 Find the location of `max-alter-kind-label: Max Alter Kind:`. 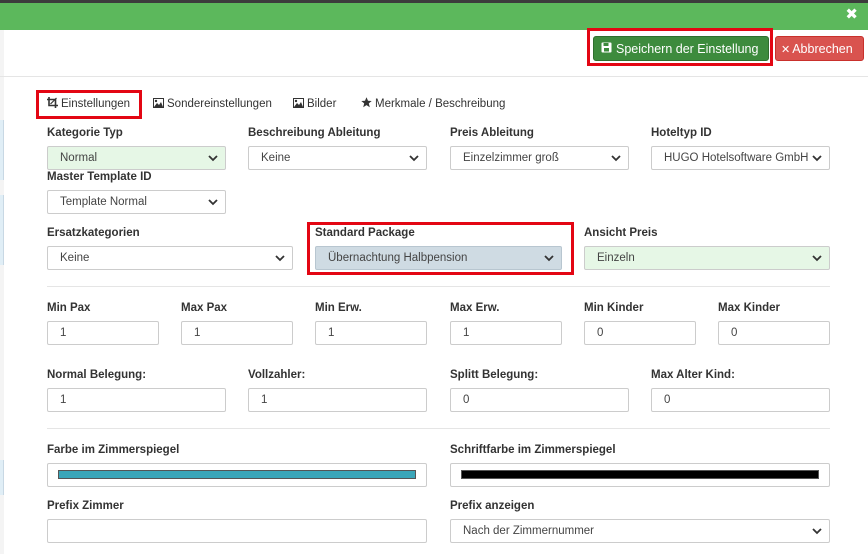

max-alter-kind-label: Max Alter Kind: is located at coordinates (693, 375).